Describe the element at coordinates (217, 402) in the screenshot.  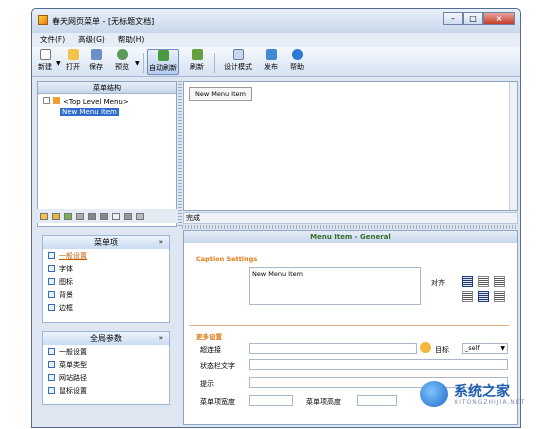
I see `item-width-label: 菜单项宽度` at that location.